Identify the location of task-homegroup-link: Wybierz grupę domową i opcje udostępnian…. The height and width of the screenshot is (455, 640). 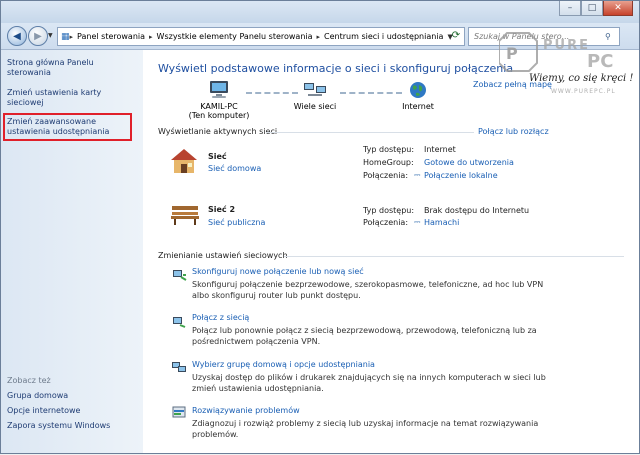
(283, 364).